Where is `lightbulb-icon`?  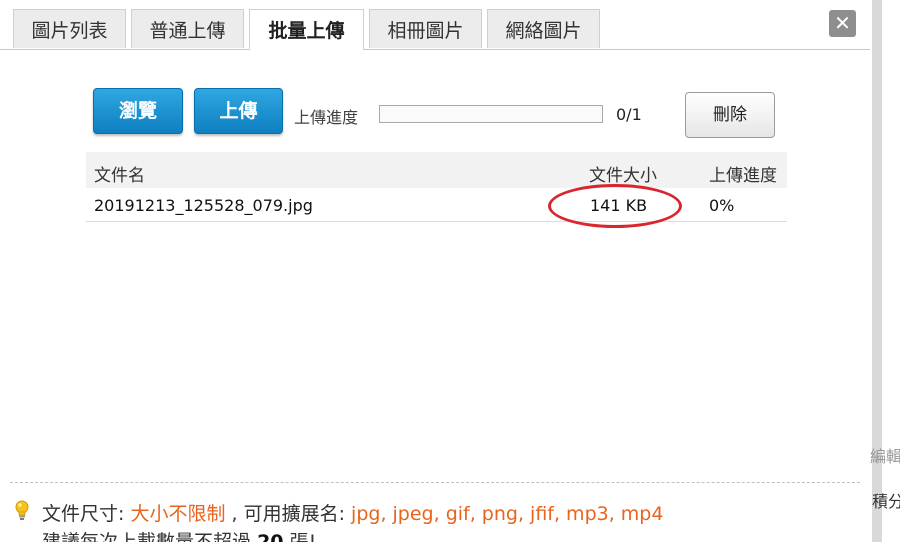
lightbulb-icon is located at coordinates (22, 510).